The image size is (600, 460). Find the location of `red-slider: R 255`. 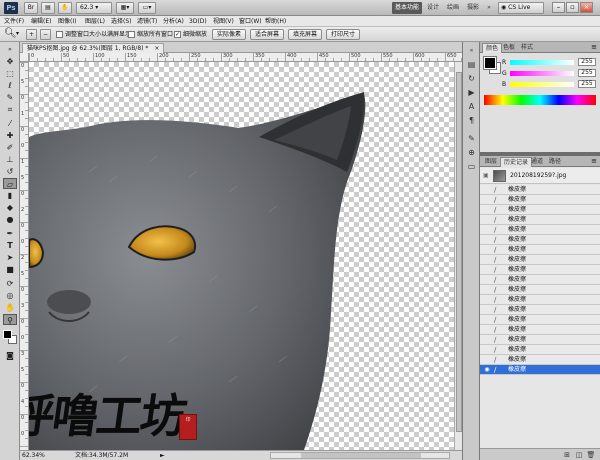

red-slider: R 255 is located at coordinates (550, 62).